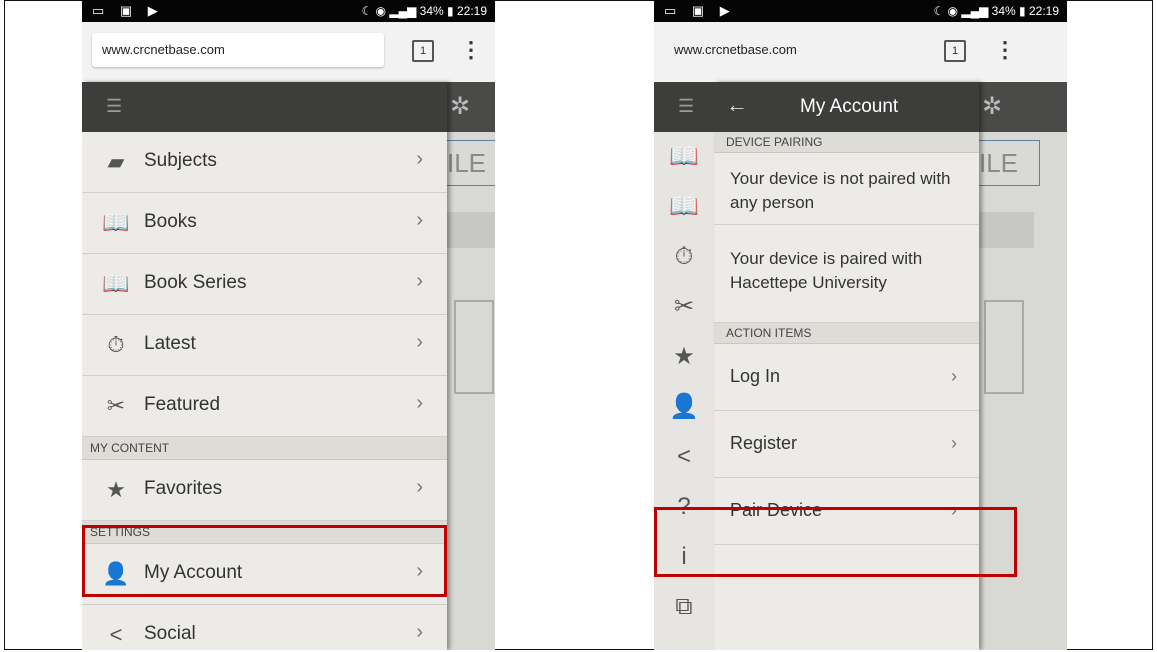 This screenshot has width=1157, height=652. Describe the element at coordinates (264, 162) in the screenshot. I see `drawer-item-subjects: ▰ Subjects ›` at that location.